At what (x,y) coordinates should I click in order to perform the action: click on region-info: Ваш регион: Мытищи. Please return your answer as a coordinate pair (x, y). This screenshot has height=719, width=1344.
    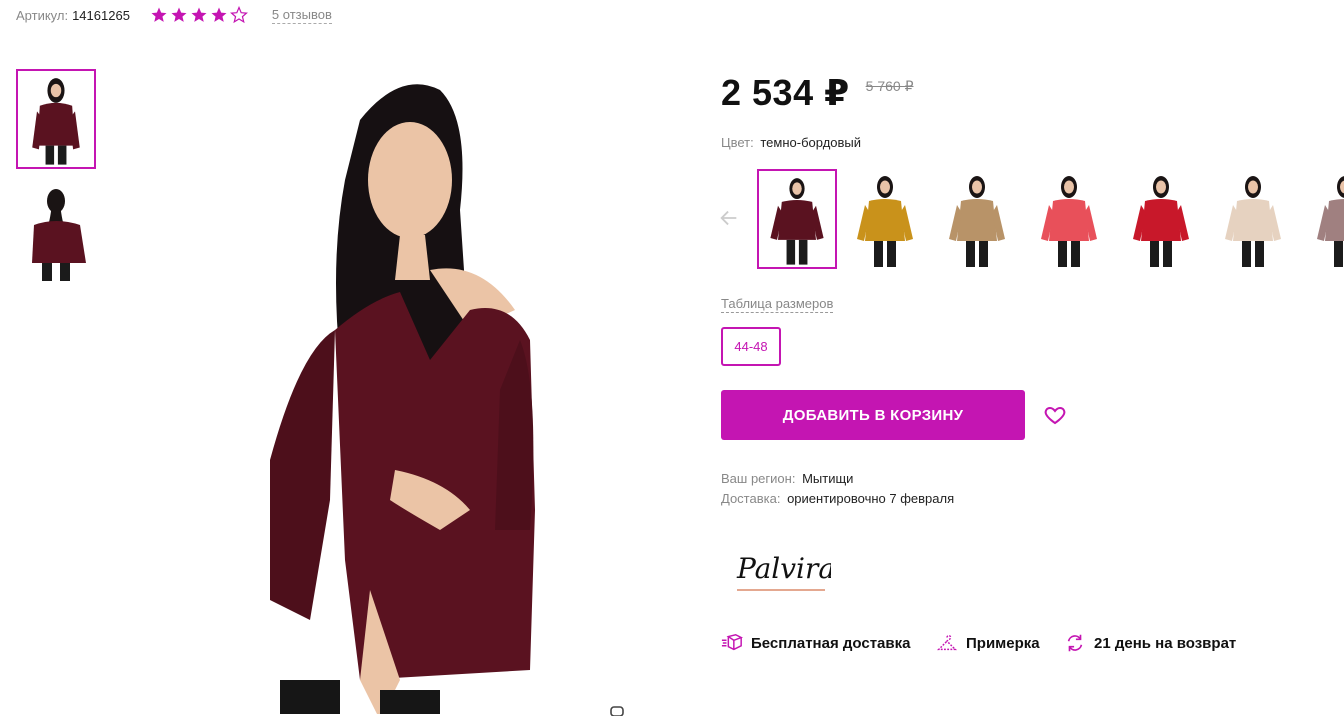
    Looking at the image, I should click on (787, 478).